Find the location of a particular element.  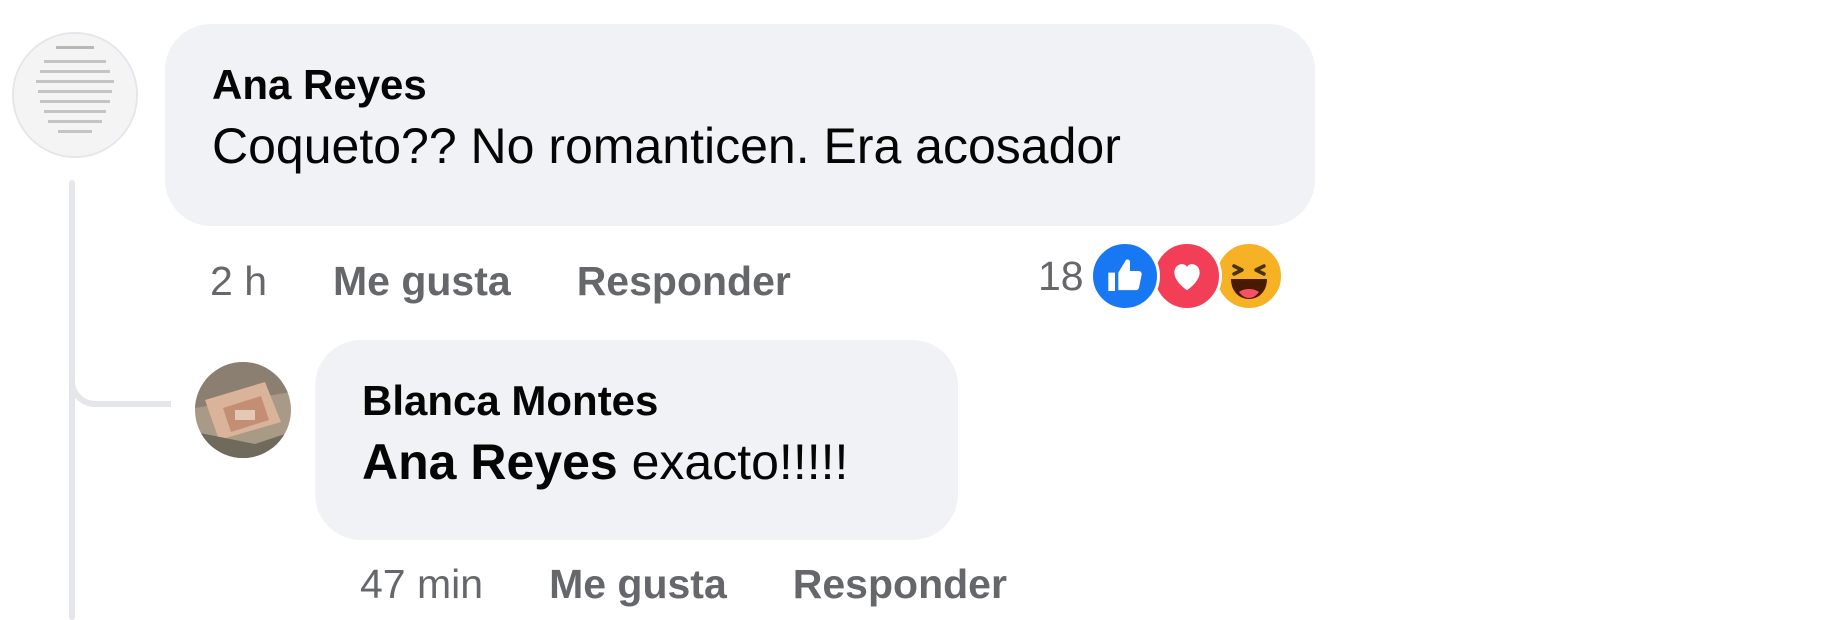

thread-connector-line is located at coordinates (72, 400).